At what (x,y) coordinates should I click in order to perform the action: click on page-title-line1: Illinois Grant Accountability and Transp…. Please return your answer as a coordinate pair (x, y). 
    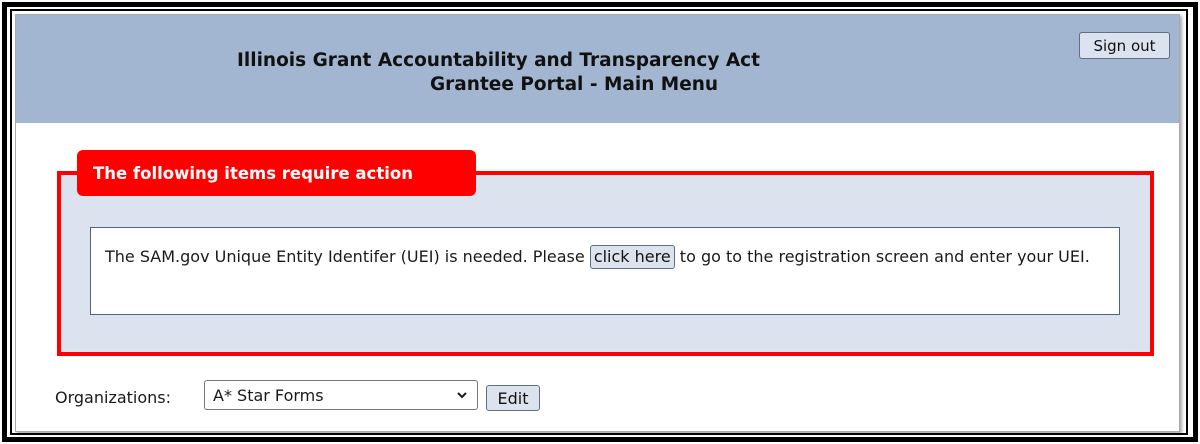
    Looking at the image, I should click on (498, 60).